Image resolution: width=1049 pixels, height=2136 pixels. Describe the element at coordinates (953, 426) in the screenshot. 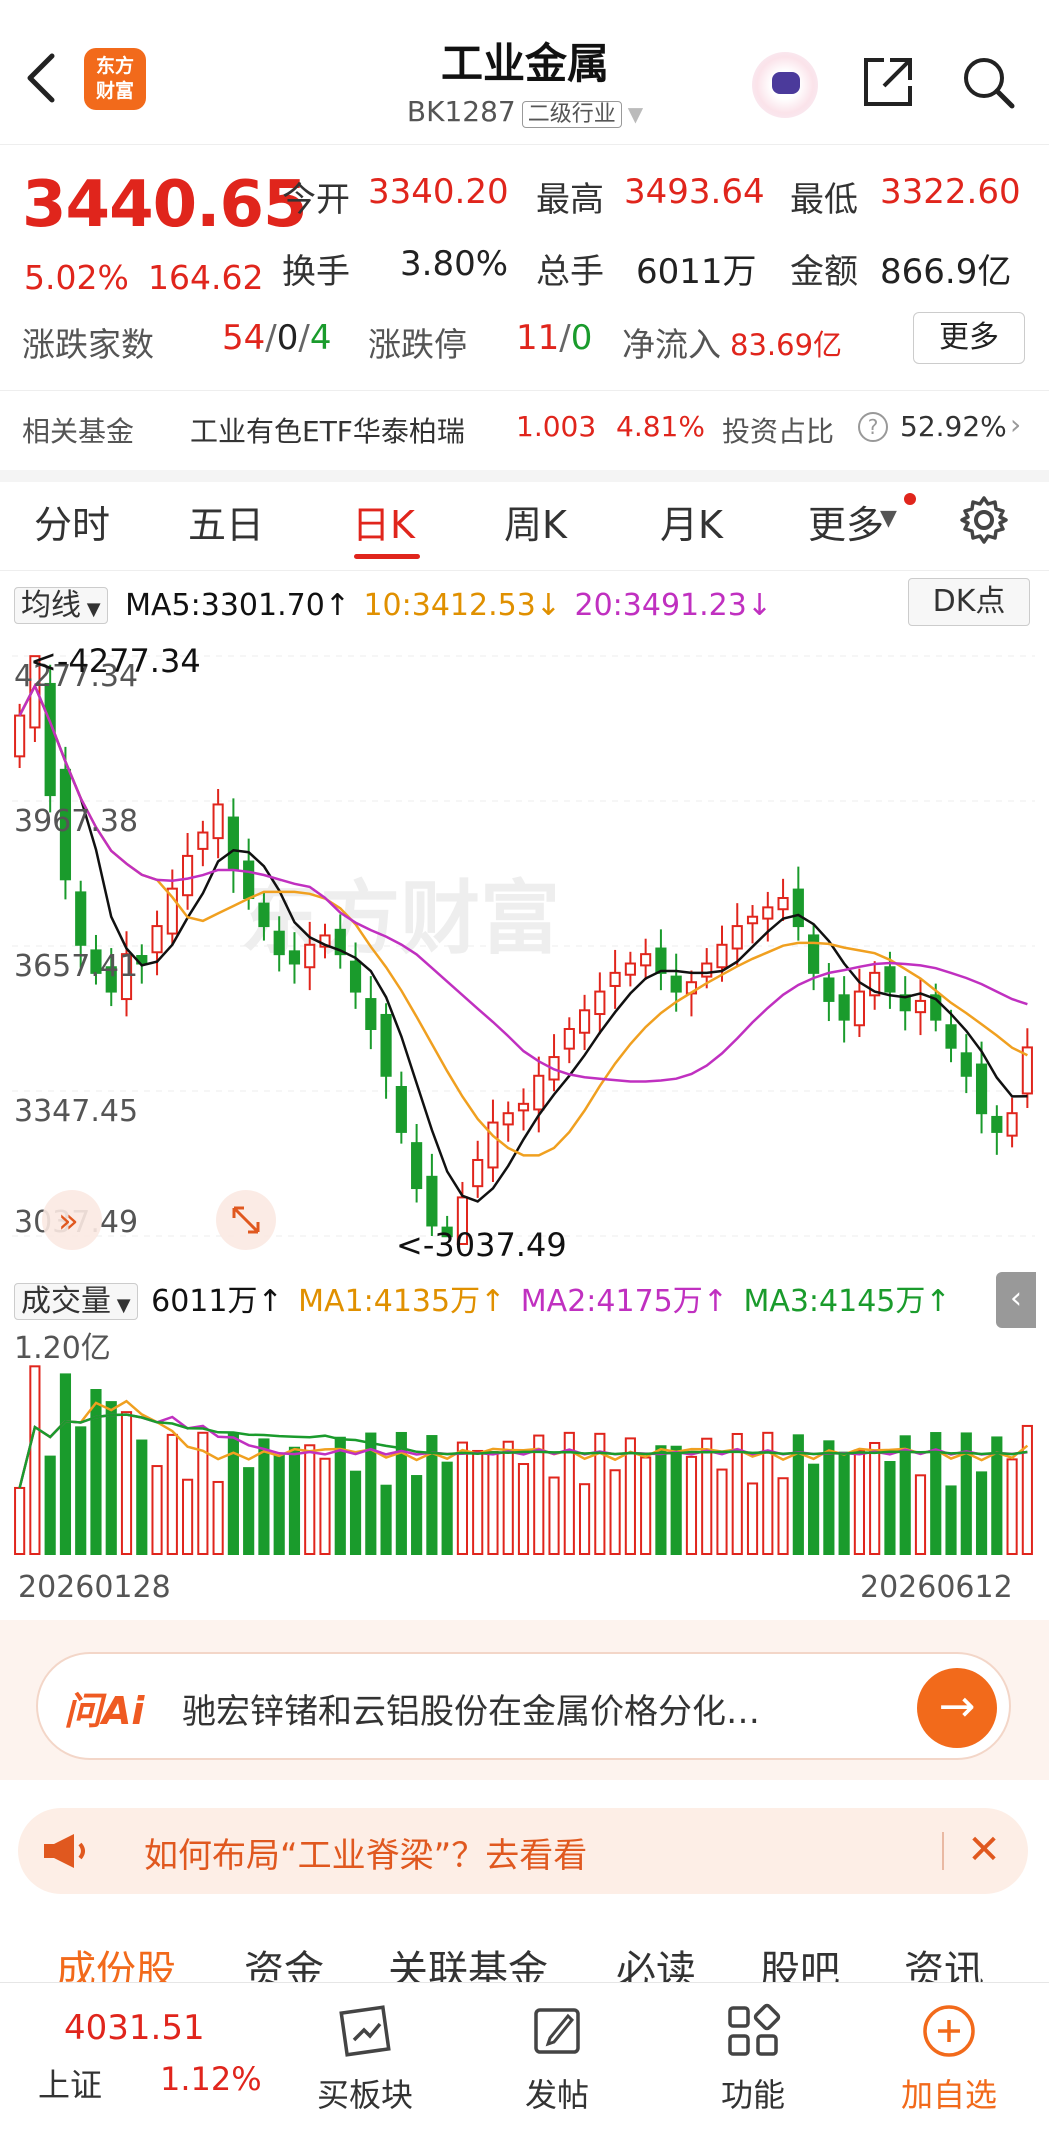

I see `fund-ratio: 52.92%` at that location.